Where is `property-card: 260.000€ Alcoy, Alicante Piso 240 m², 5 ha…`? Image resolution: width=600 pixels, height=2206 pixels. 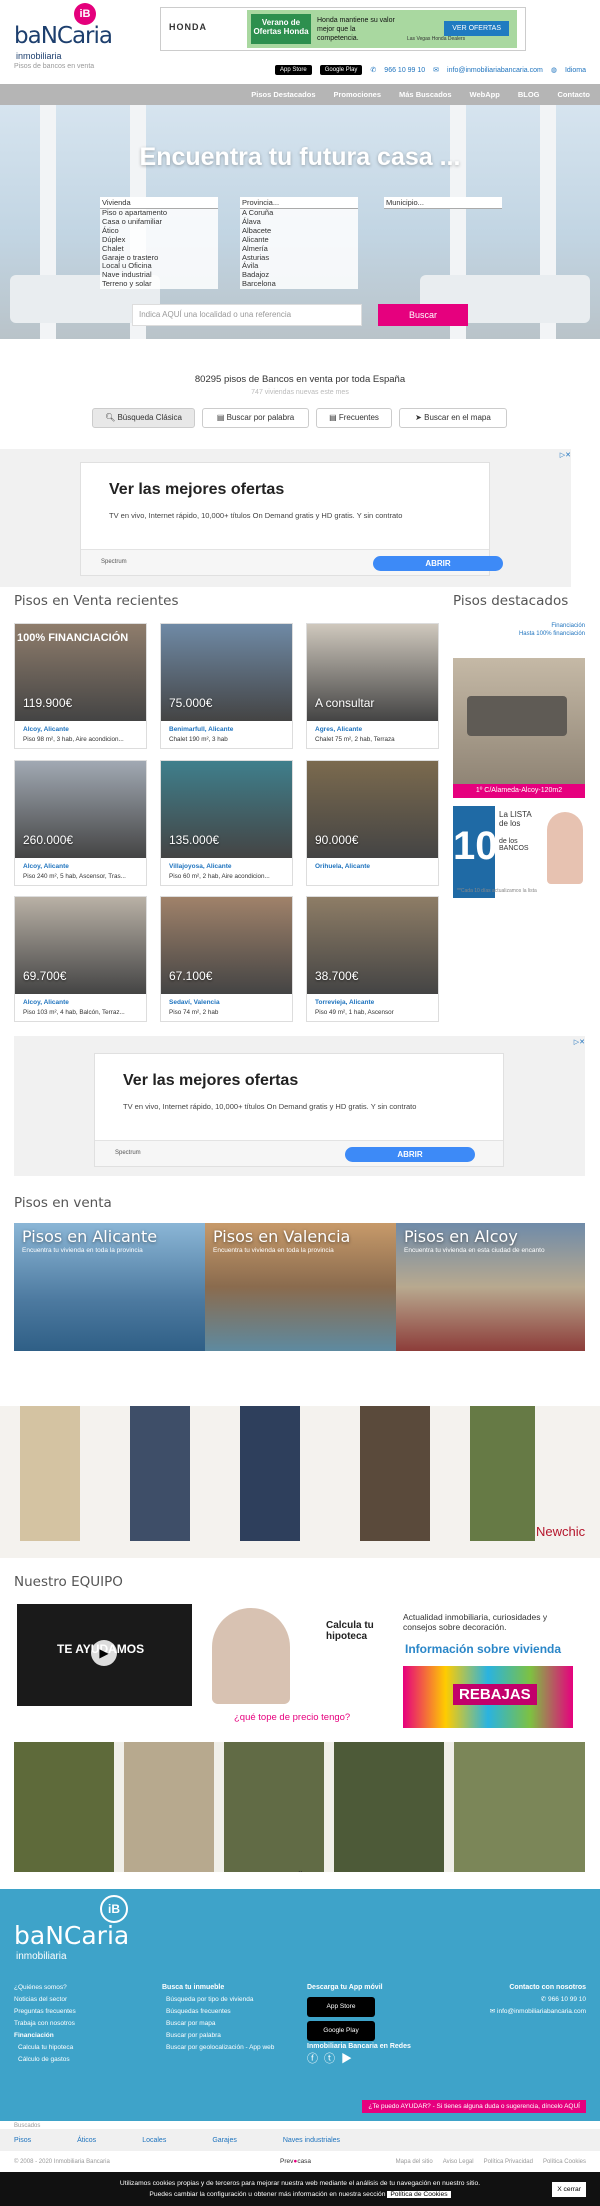
property-card: 260.000€ Alcoy, Alicante Piso 240 m², 5 ha… is located at coordinates (80, 823).